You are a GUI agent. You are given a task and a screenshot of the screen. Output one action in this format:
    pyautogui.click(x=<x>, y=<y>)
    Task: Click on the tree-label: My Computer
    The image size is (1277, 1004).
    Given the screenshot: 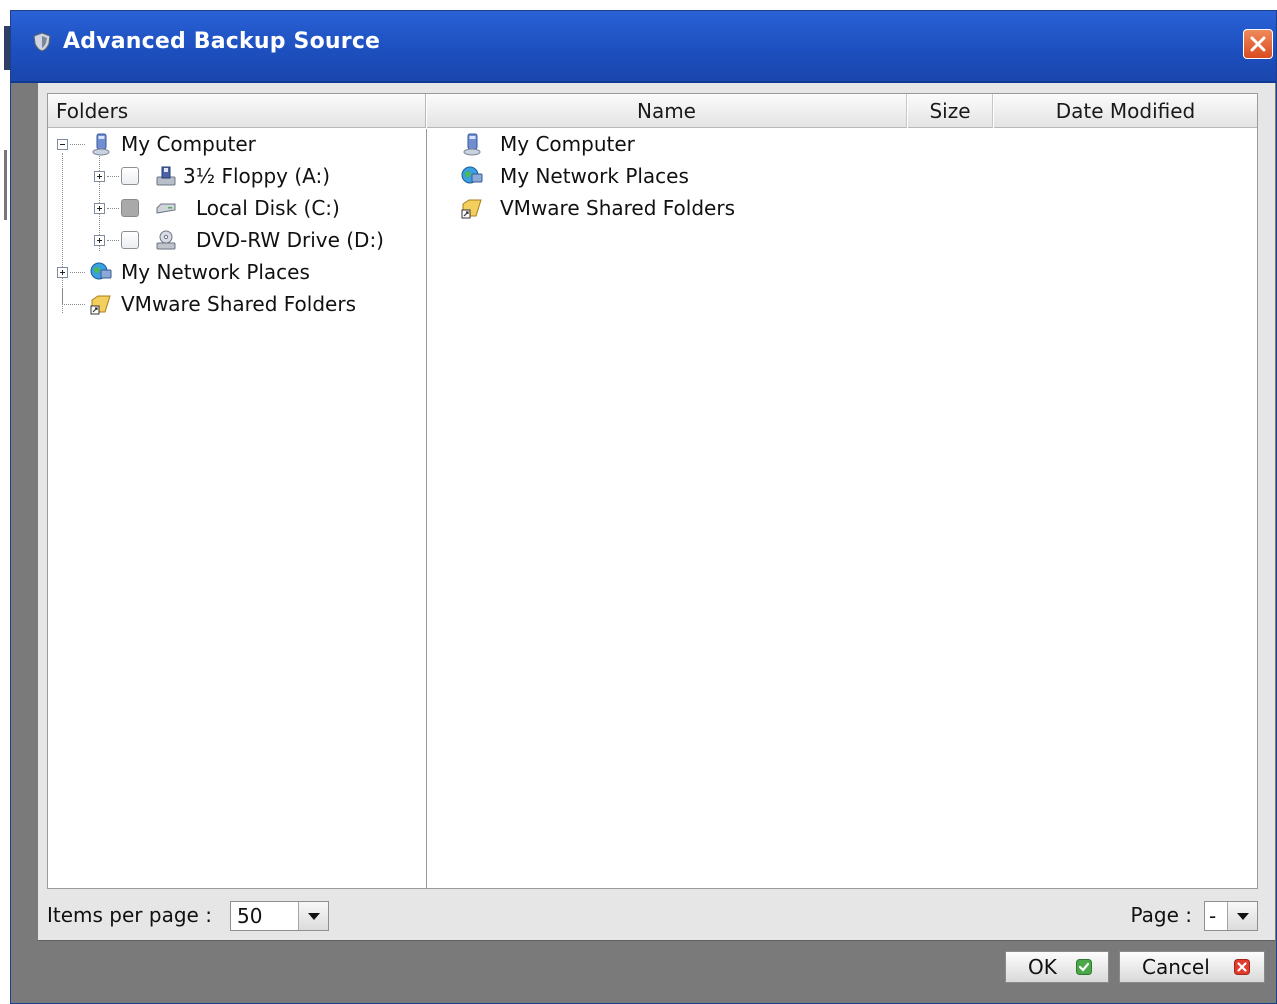 What is the action you would take?
    pyautogui.click(x=188, y=144)
    